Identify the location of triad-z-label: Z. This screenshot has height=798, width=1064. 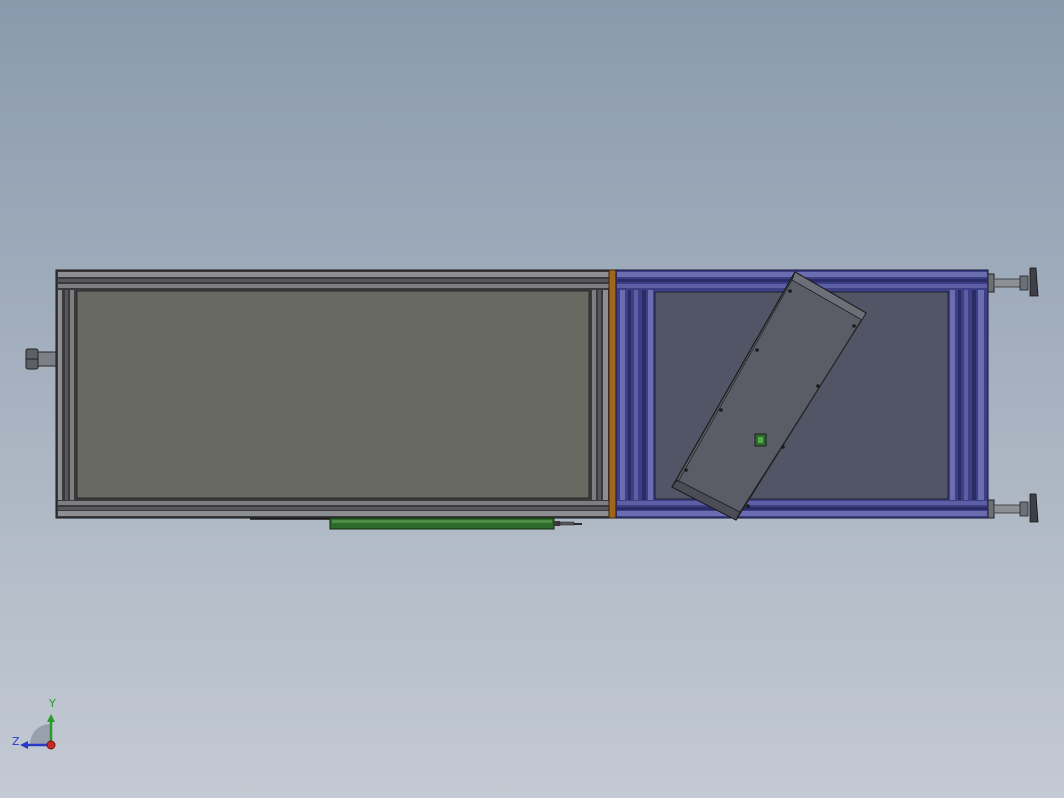
(16, 741).